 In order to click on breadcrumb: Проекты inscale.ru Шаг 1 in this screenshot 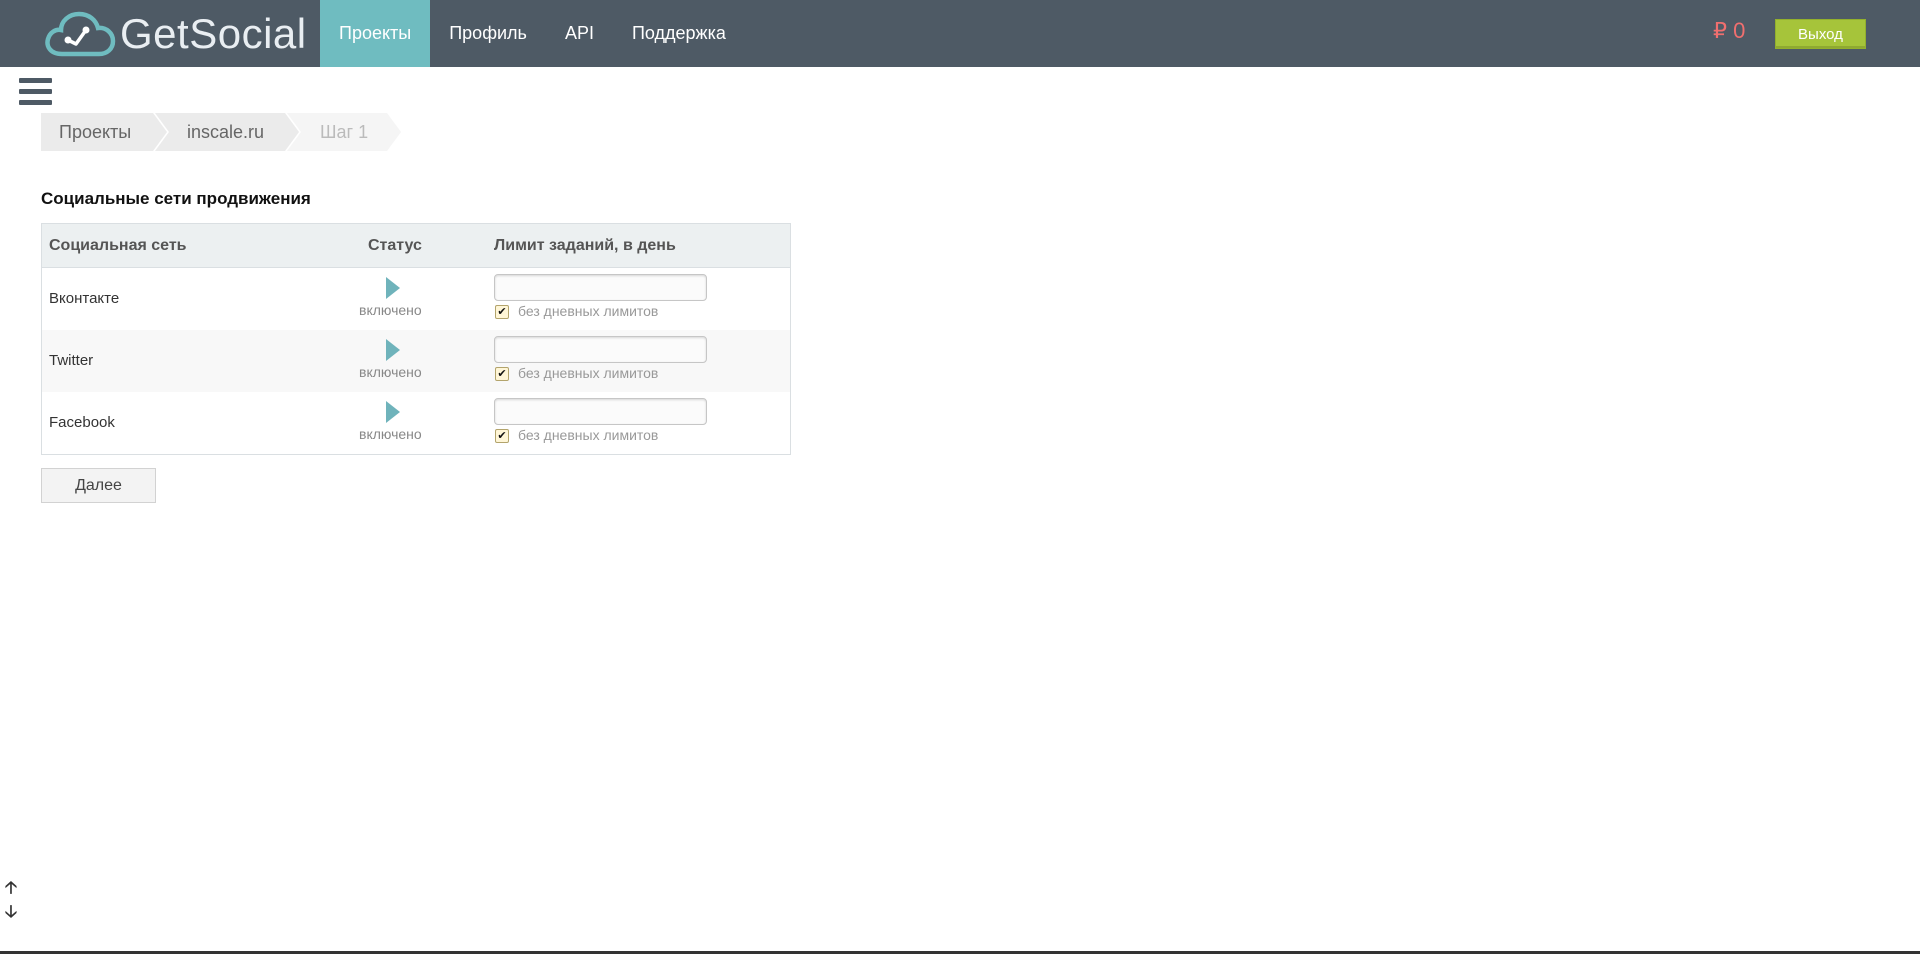, I will do `click(222, 132)`.